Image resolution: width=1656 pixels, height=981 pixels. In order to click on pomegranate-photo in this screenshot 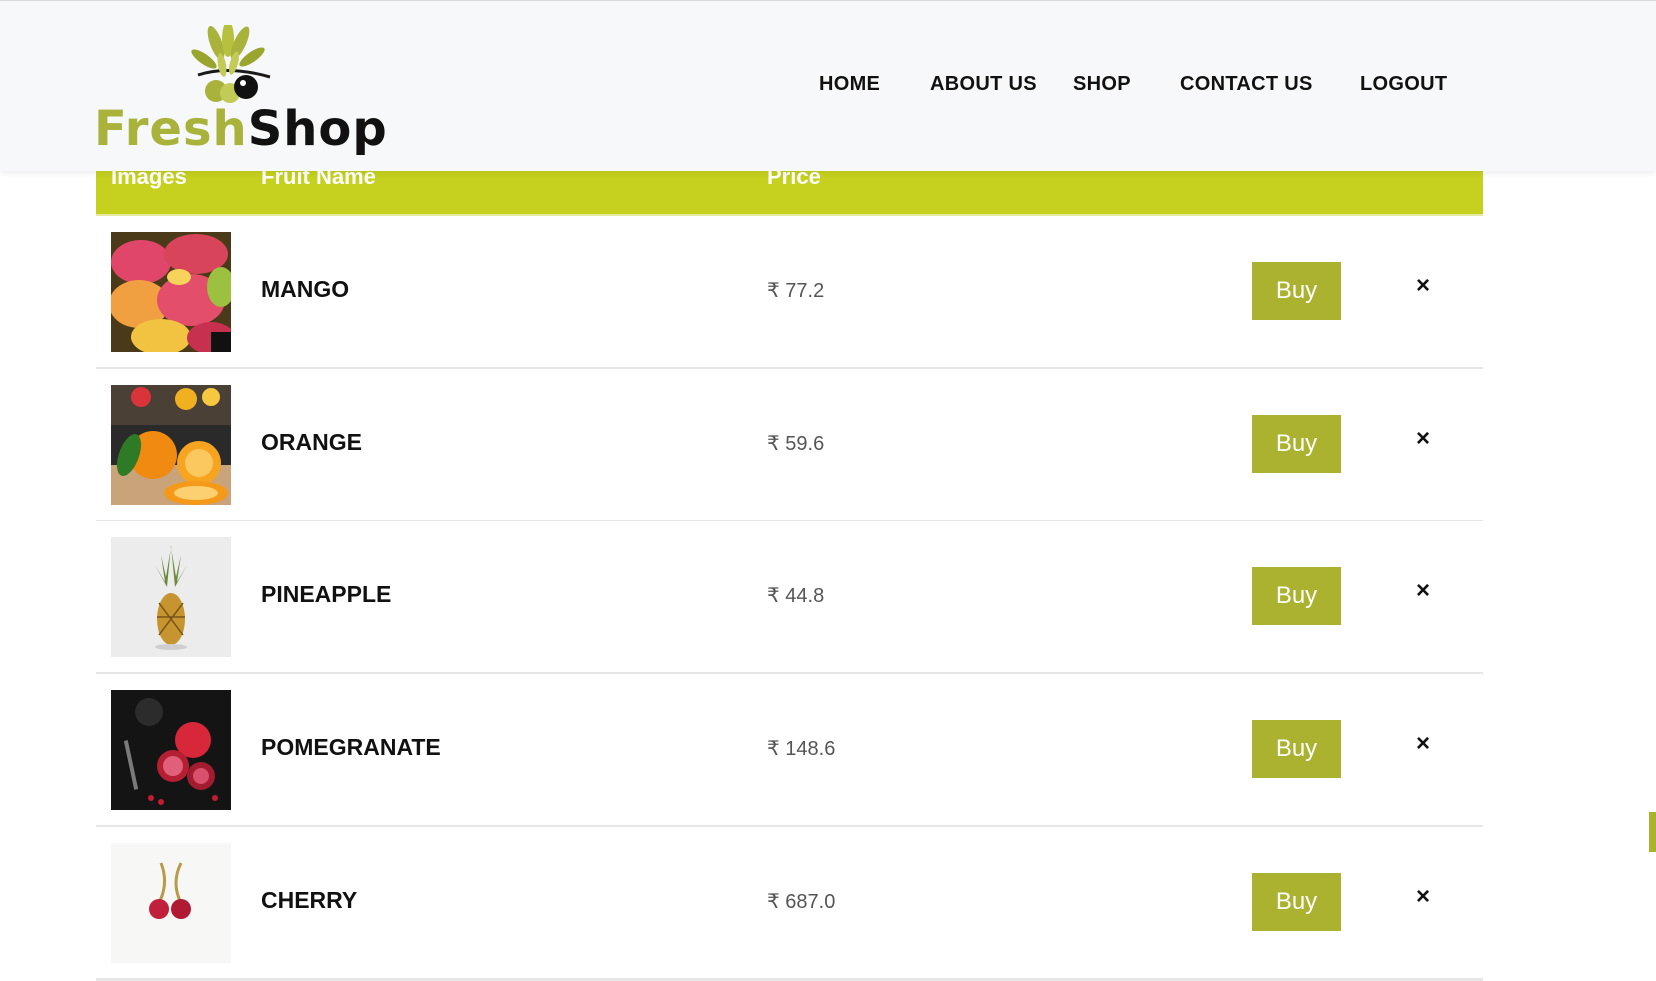, I will do `click(171, 750)`.